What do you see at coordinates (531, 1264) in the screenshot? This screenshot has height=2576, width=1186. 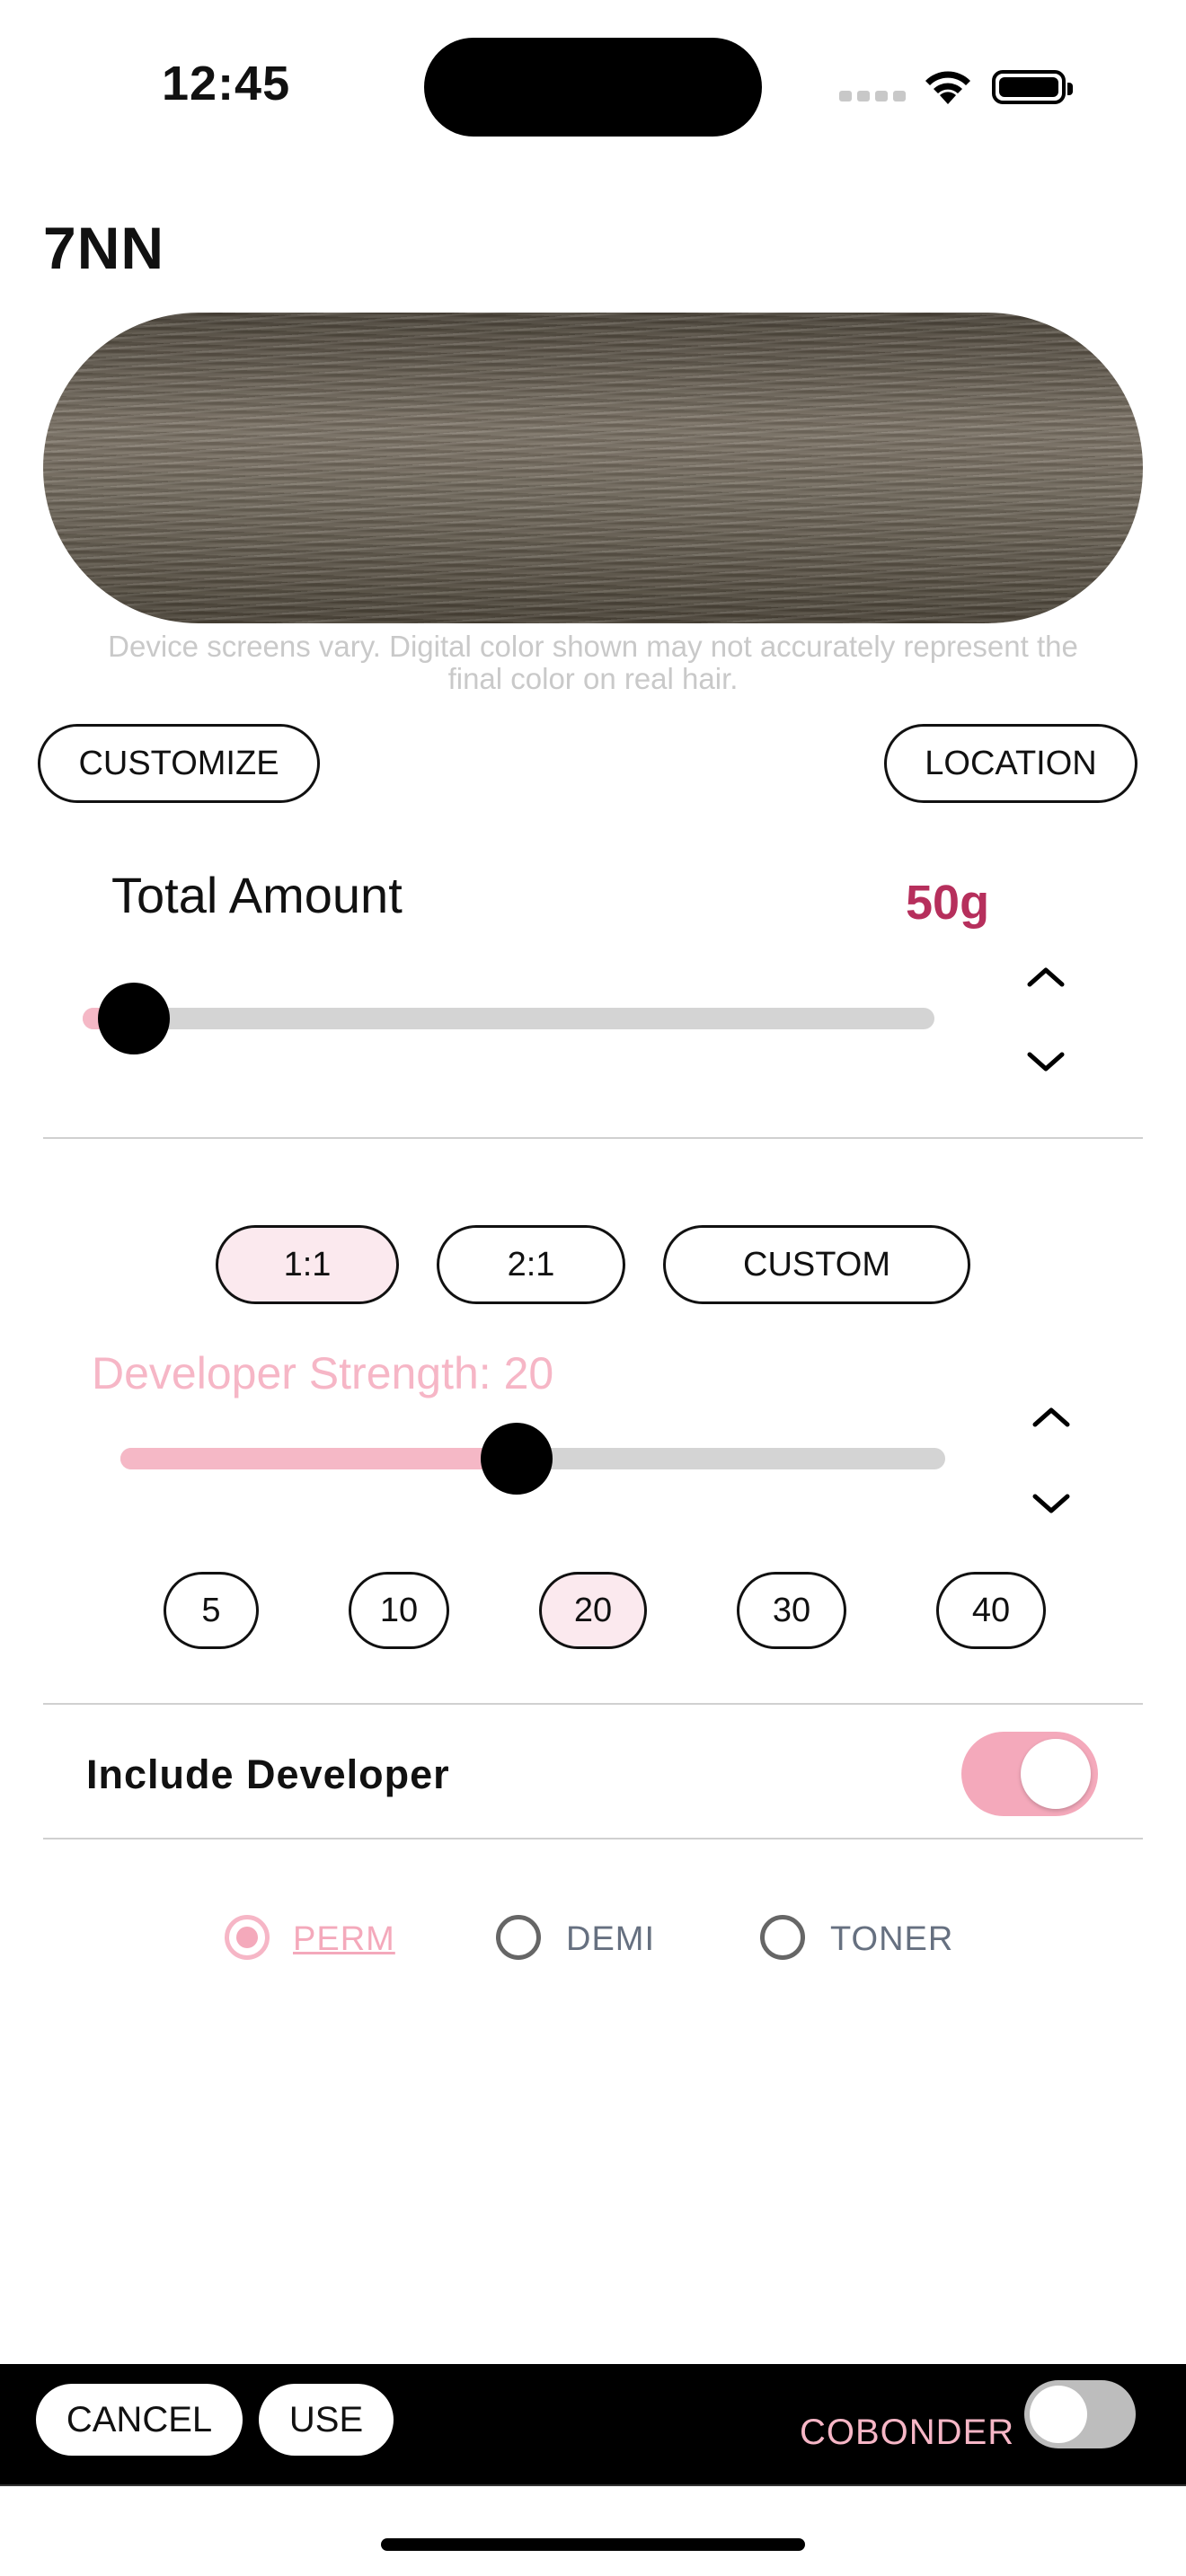 I see `ratio-2-1-button: 2:1` at bounding box center [531, 1264].